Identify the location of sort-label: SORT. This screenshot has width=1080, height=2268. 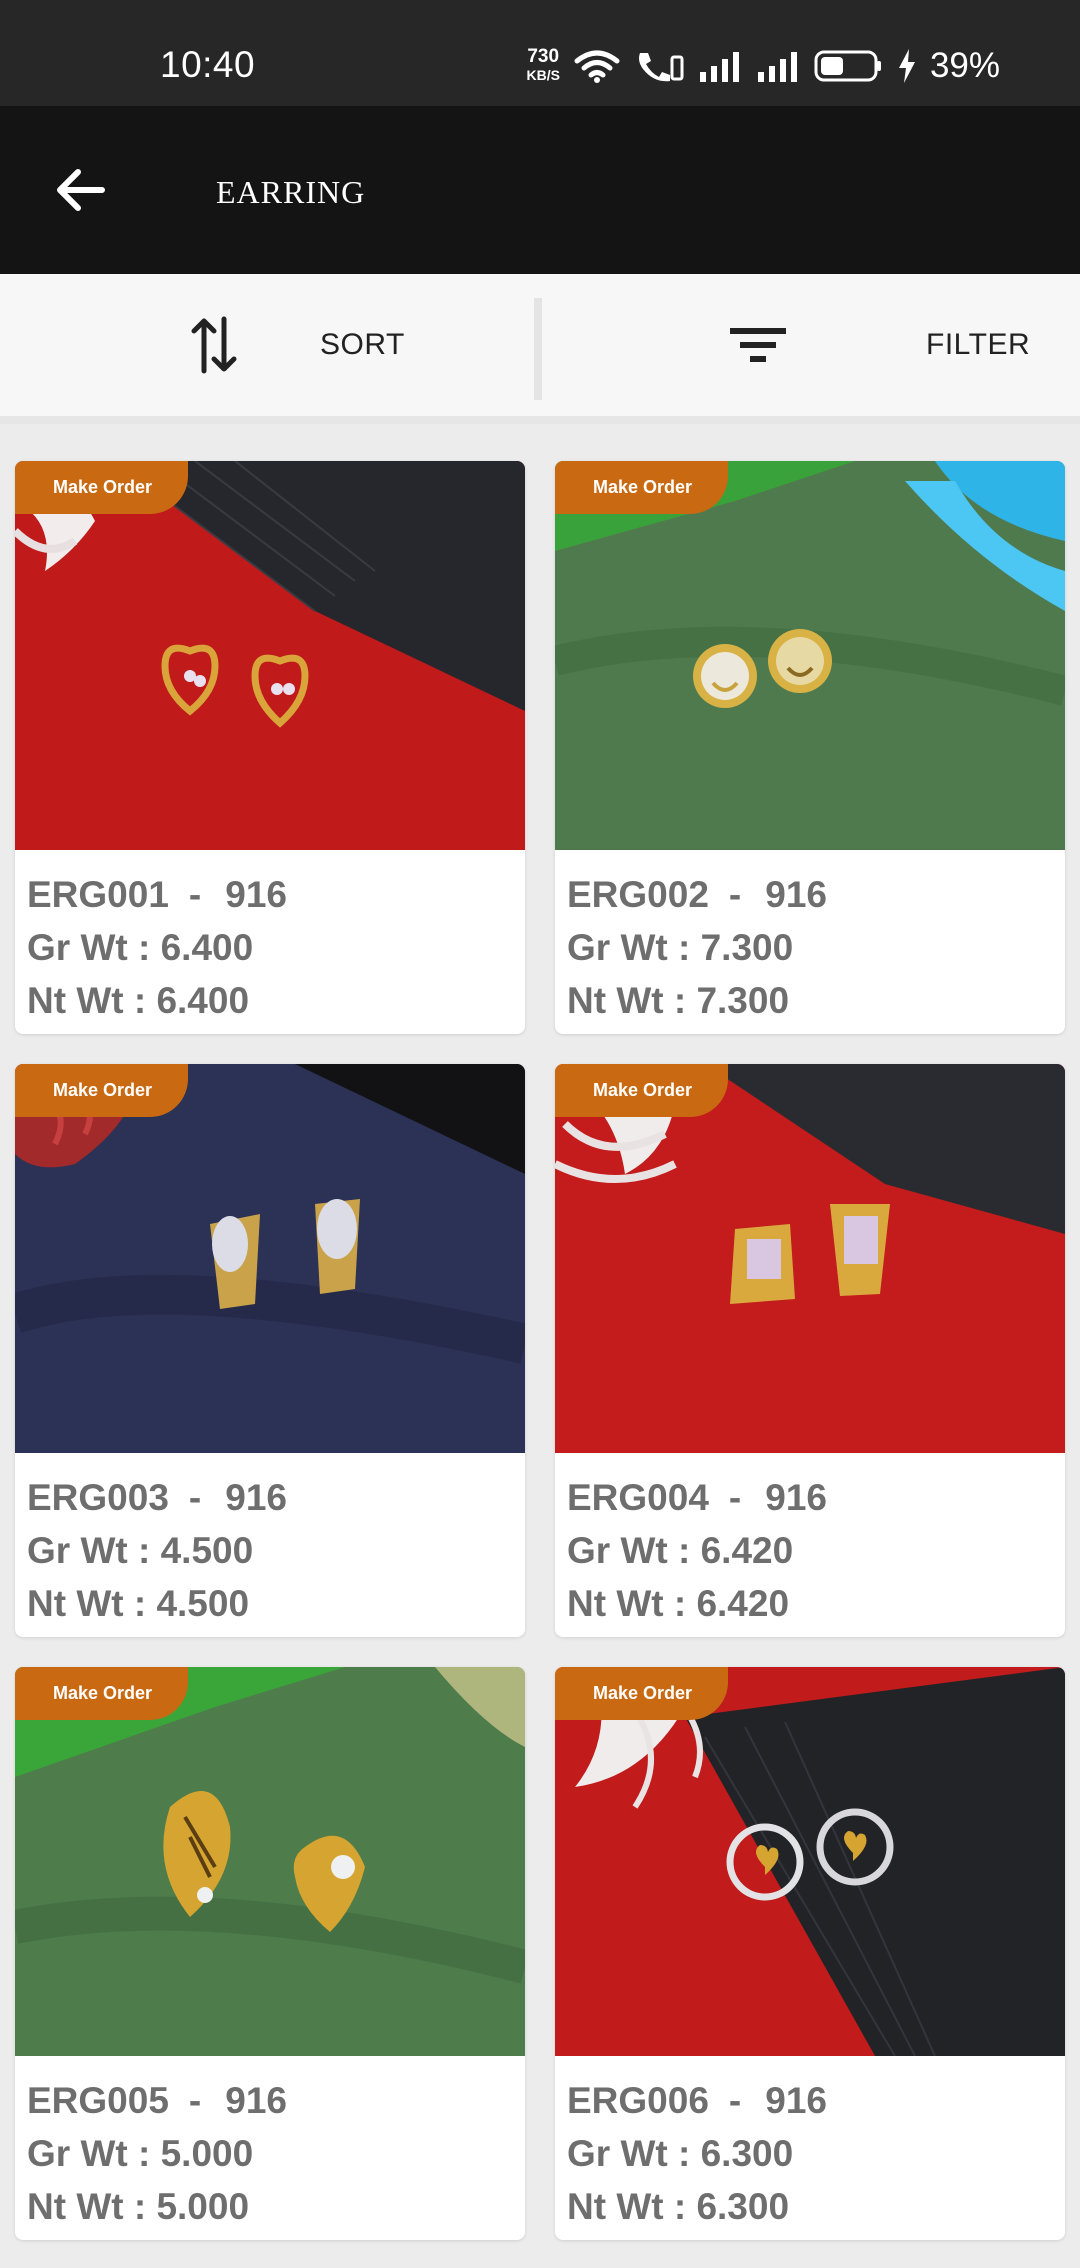
(362, 344).